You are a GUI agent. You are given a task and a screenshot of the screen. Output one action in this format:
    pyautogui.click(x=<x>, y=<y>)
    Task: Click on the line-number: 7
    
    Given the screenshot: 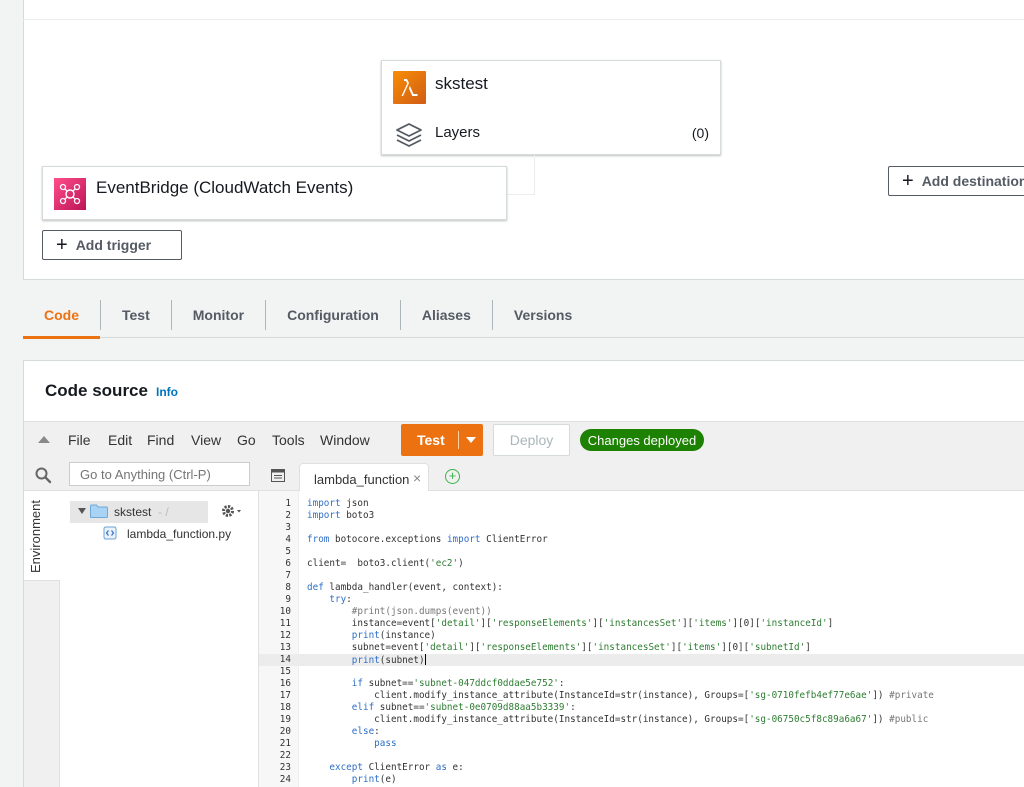 What is the action you would take?
    pyautogui.click(x=288, y=575)
    